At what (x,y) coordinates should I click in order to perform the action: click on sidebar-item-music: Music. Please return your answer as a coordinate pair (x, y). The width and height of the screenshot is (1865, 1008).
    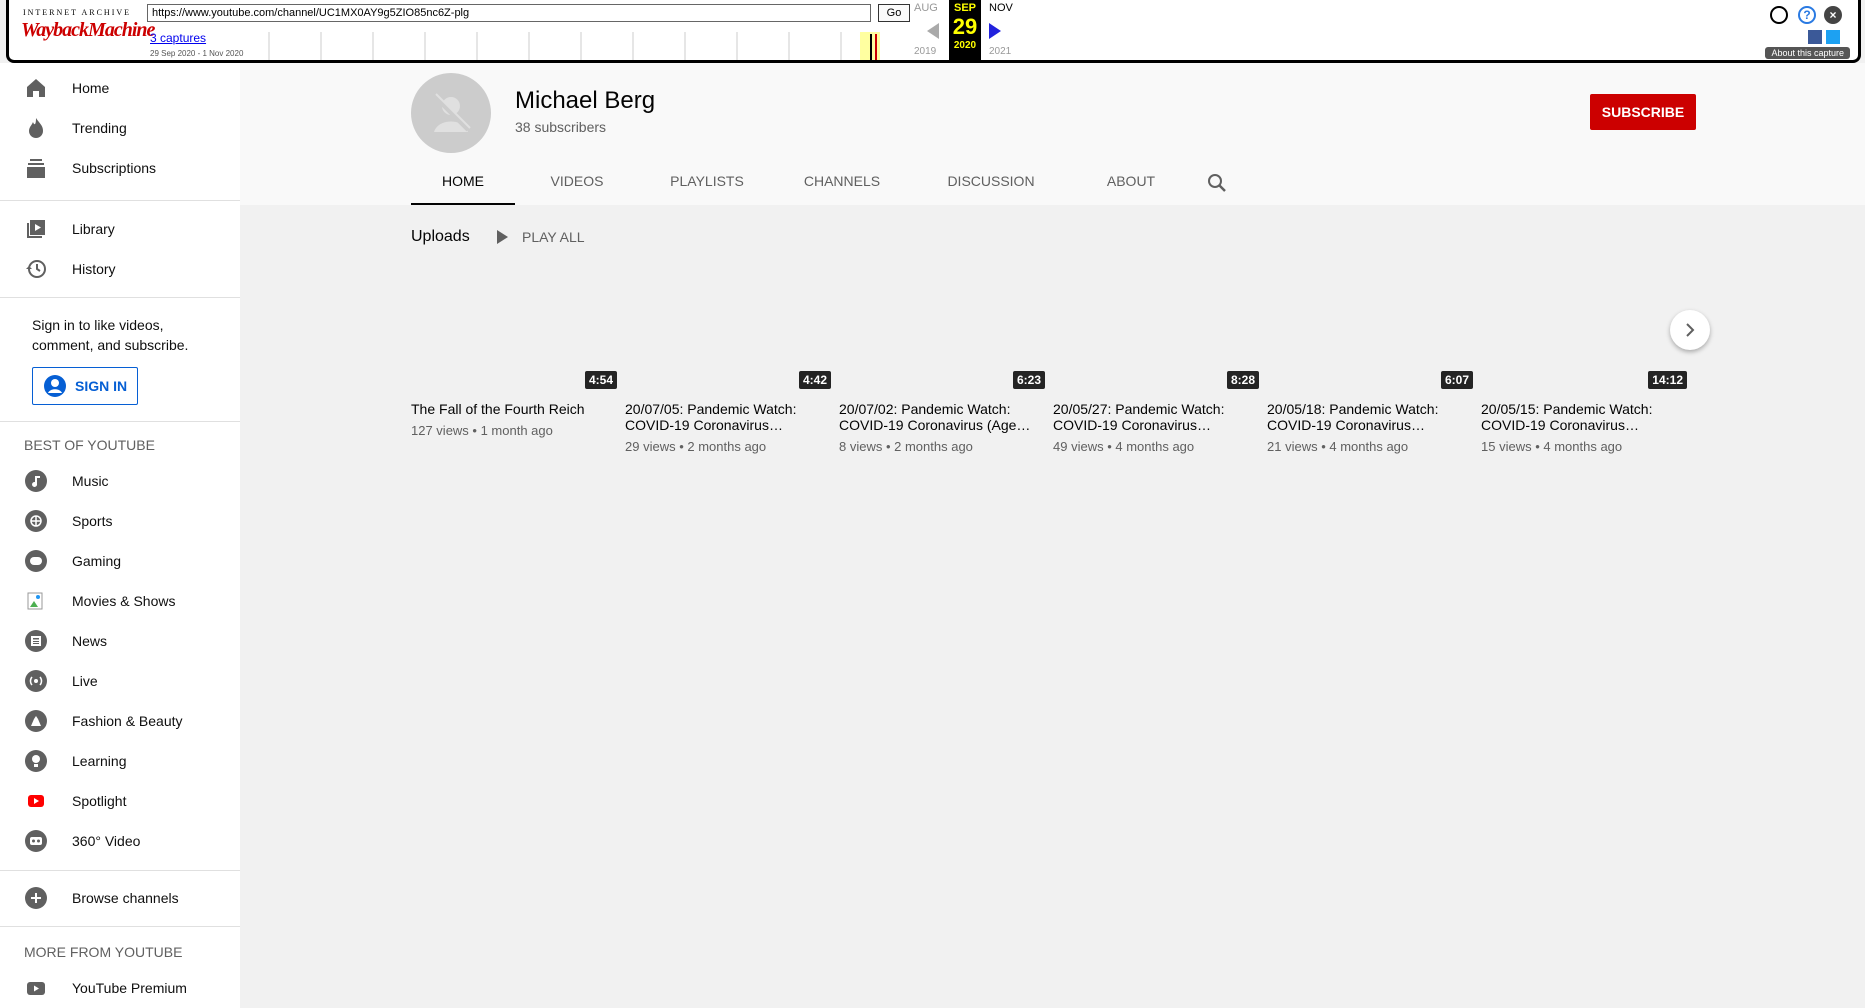
    Looking at the image, I should click on (120, 481).